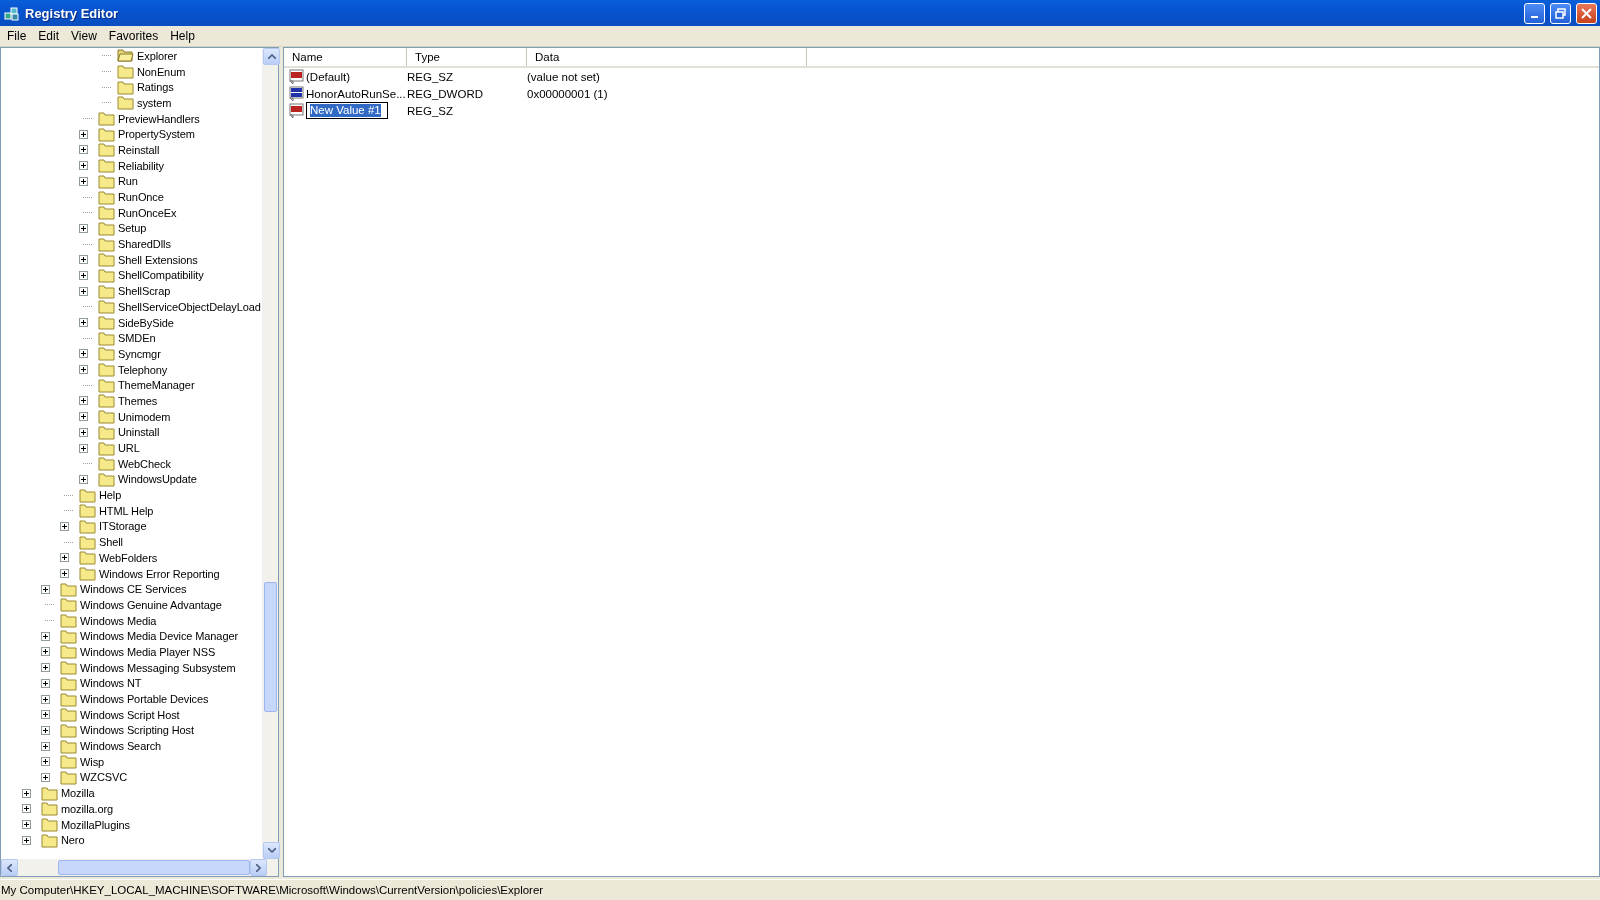 The image size is (1600, 900). What do you see at coordinates (110, 495) in the screenshot?
I see `tree-item: Help` at bounding box center [110, 495].